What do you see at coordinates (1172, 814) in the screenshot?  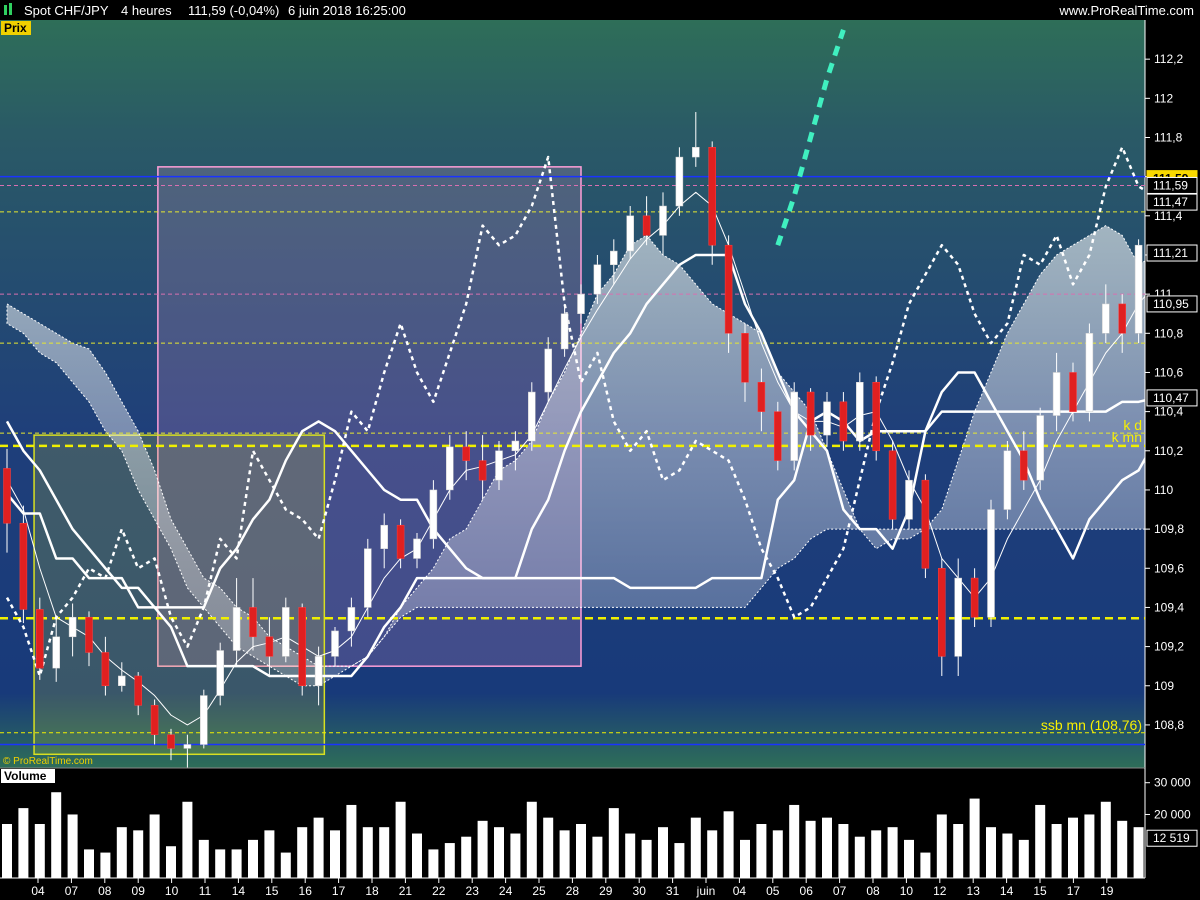 I see `volume-tick-label: 20 000` at bounding box center [1172, 814].